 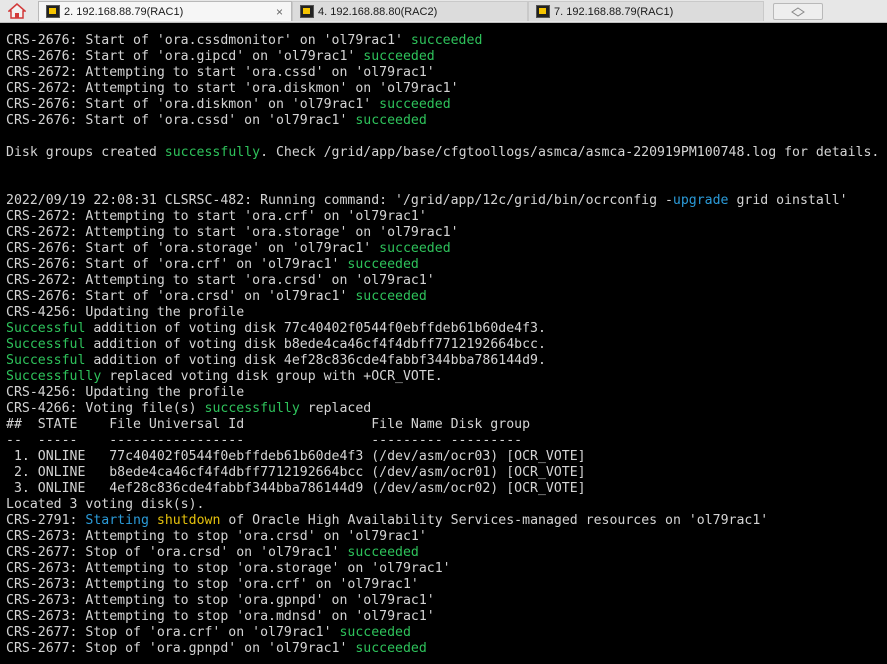 What do you see at coordinates (335, 408) in the screenshot?
I see `terminal-text: replaced` at bounding box center [335, 408].